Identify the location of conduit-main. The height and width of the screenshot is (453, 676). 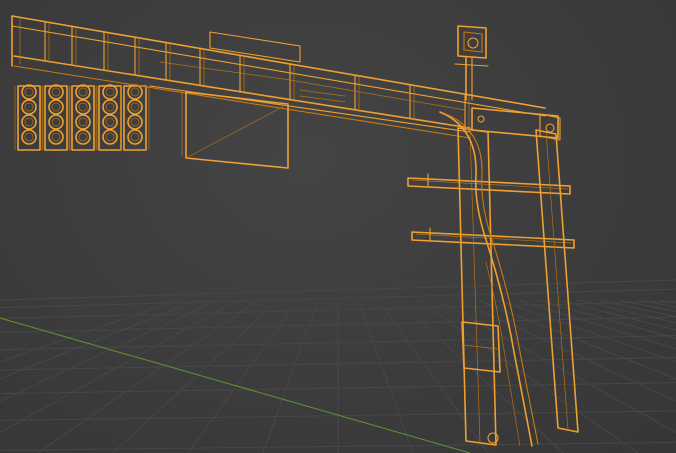
(486, 279).